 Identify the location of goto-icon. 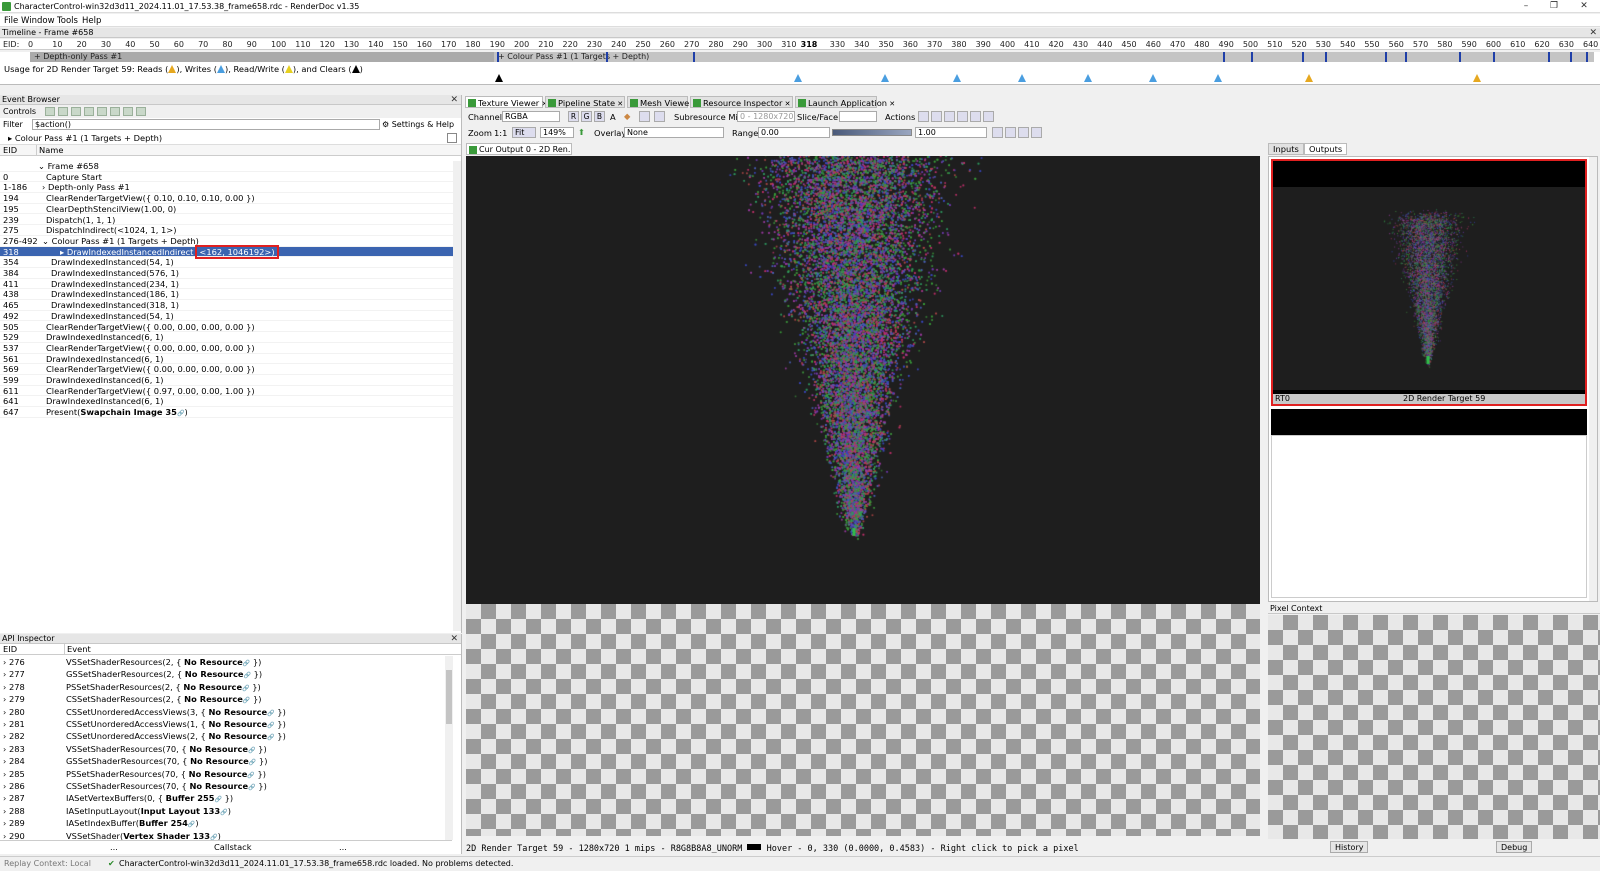
(88, 111).